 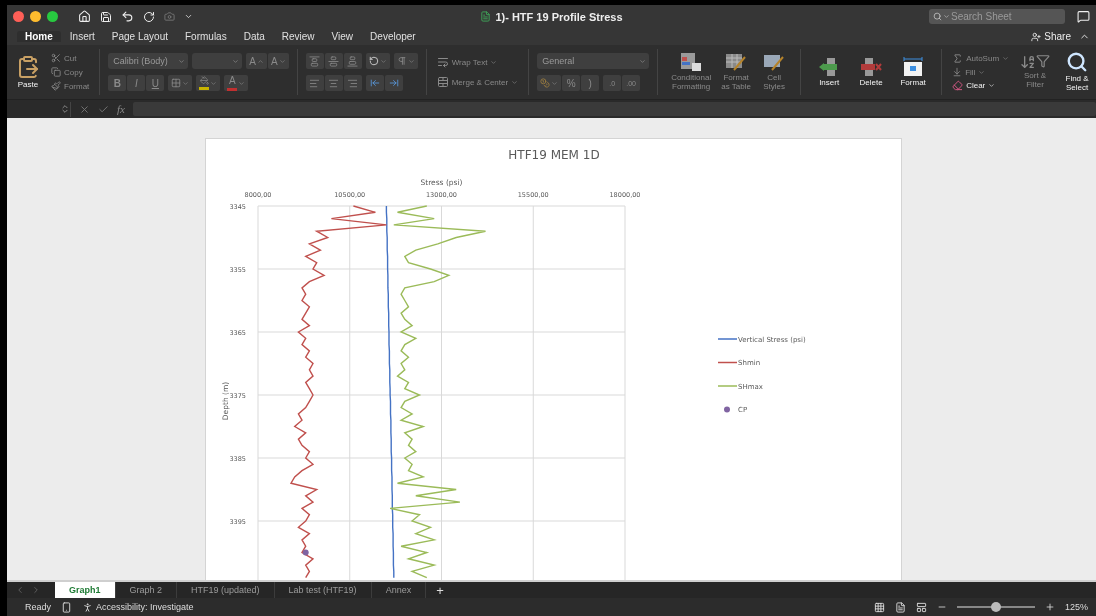 I want to click on delete-cells-icon, so click(x=871, y=66).